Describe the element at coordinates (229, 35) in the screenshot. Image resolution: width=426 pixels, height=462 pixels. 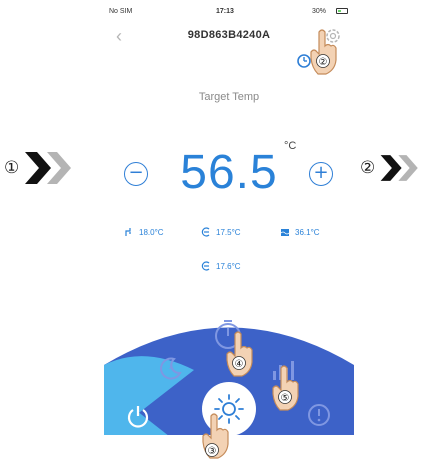
I see `device-title: 98D863B4240A` at that location.